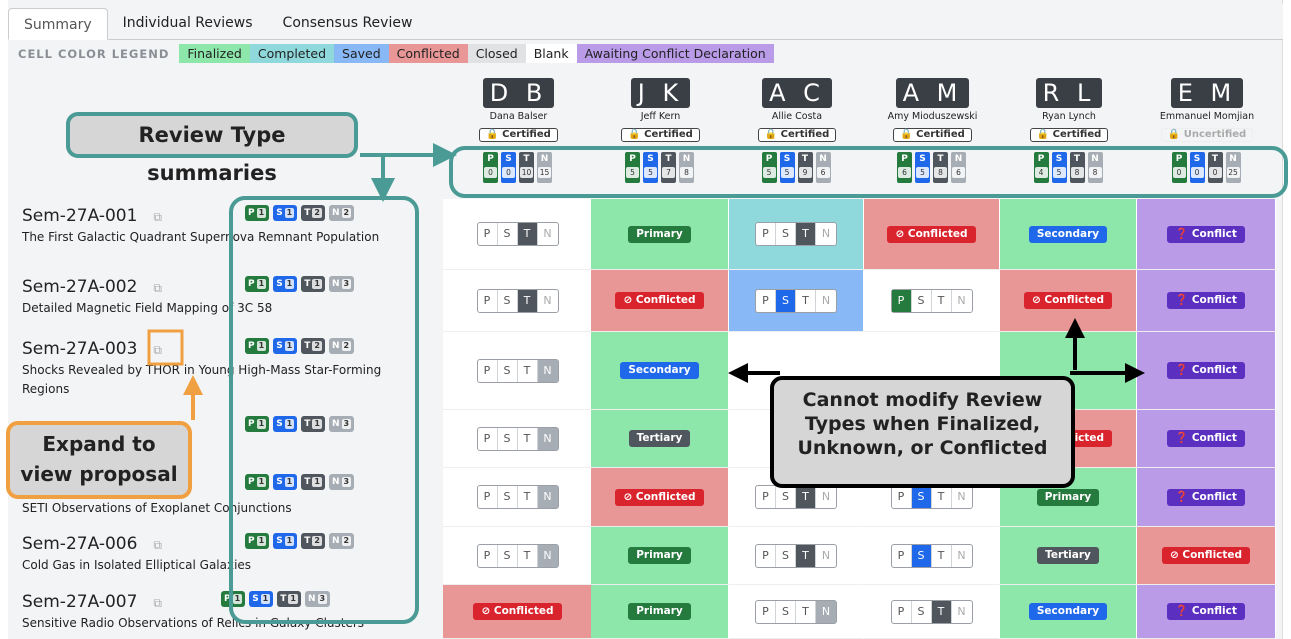 This screenshot has width=1291, height=639. Describe the element at coordinates (222, 287) in the screenshot. I see `proposal-id: Sem-27A-002 ⧉` at that location.